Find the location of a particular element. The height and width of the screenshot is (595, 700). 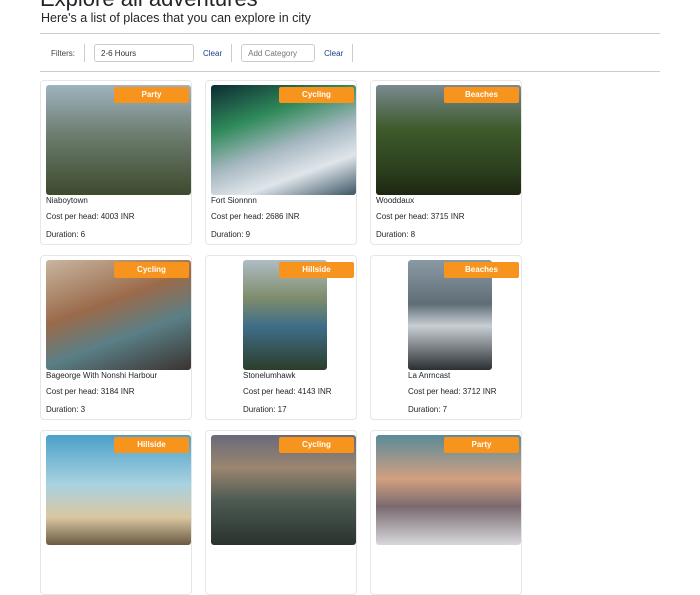

adventure-card: Cycling is located at coordinates (281, 512).